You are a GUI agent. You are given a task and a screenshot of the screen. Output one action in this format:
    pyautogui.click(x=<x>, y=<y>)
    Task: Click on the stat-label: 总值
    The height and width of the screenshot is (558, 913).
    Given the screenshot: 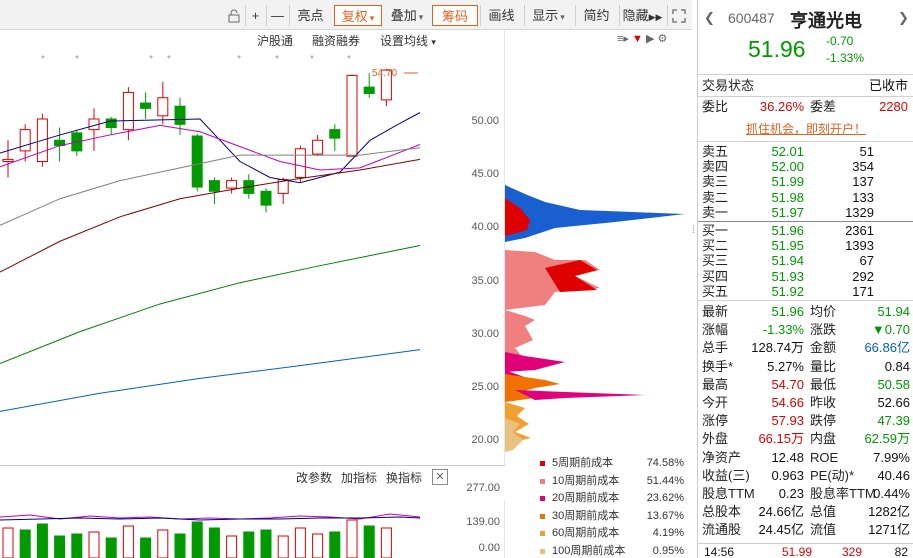 What is the action you would take?
    pyautogui.click(x=823, y=512)
    